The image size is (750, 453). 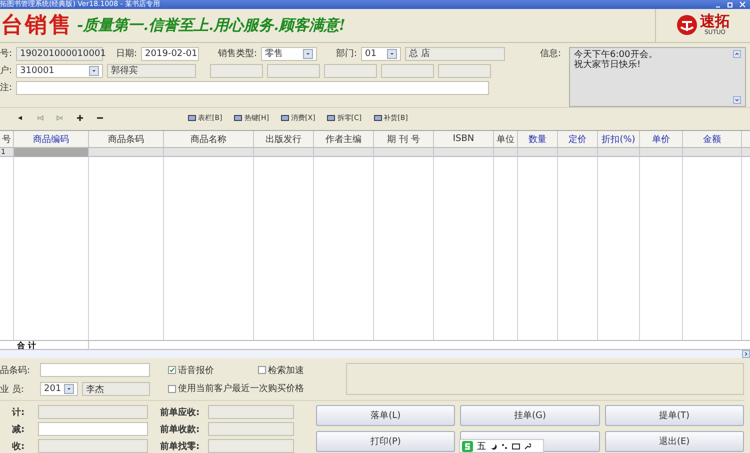 I want to click on info-line: 祝大家节日快乐!, so click(x=608, y=65).